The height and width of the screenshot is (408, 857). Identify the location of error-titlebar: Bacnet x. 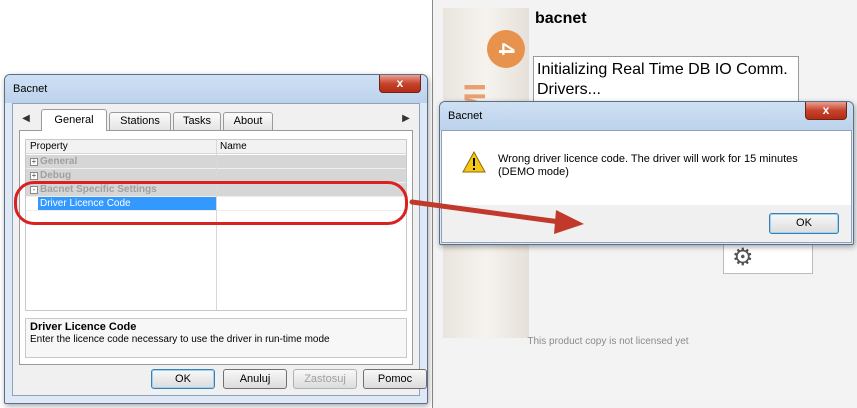
(646, 116).